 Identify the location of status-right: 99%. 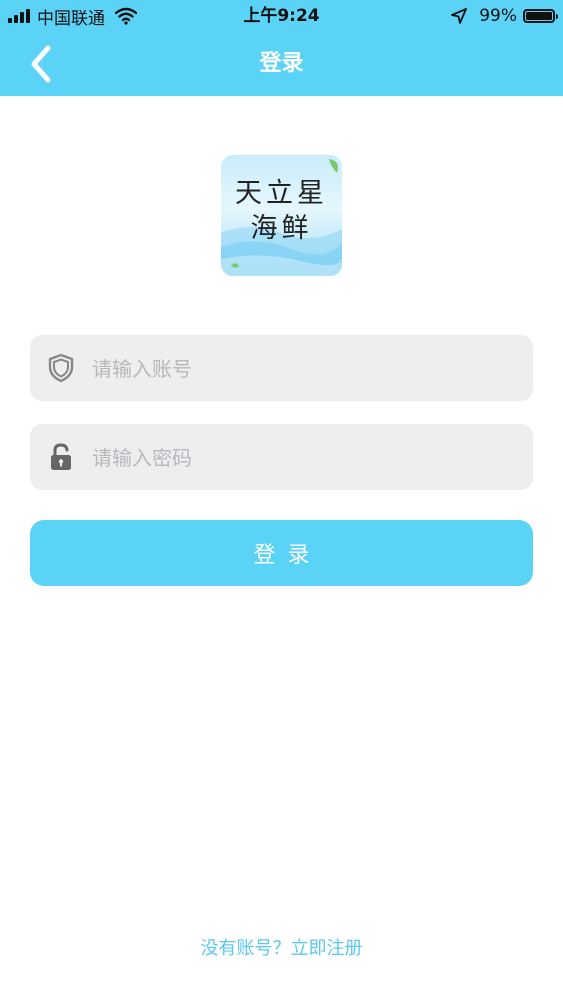
(504, 16).